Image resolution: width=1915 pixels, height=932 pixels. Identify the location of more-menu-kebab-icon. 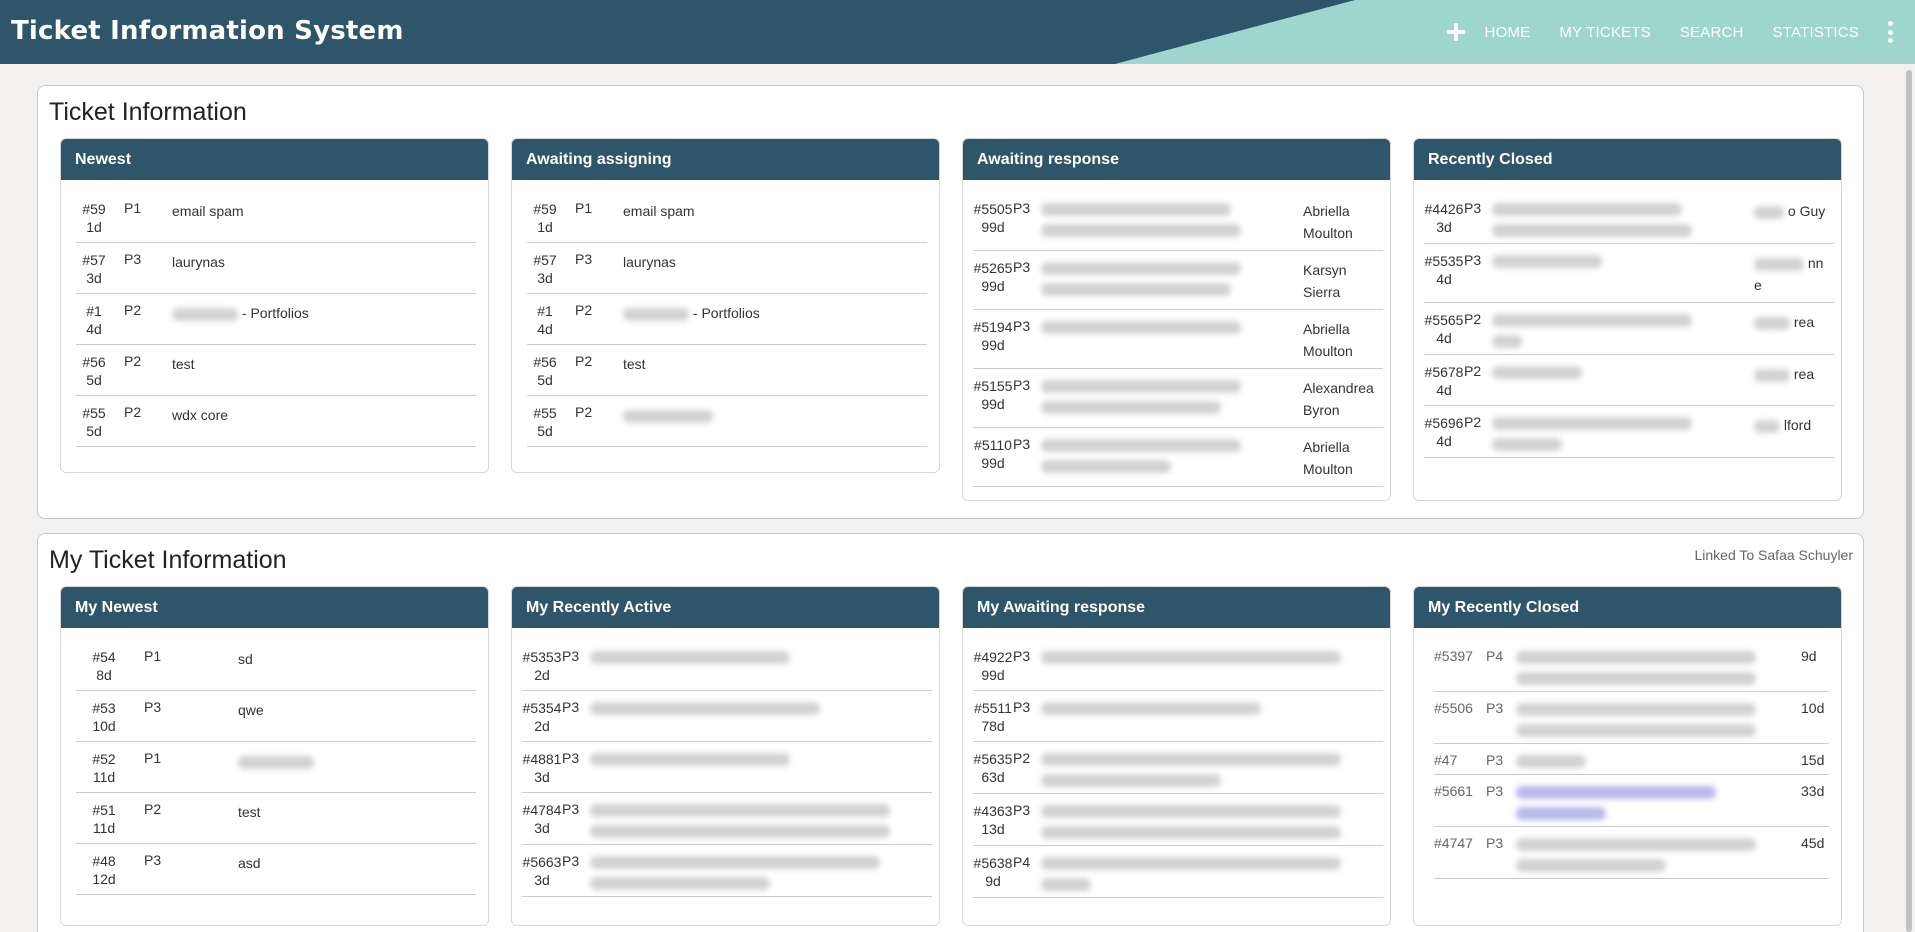
(1891, 32).